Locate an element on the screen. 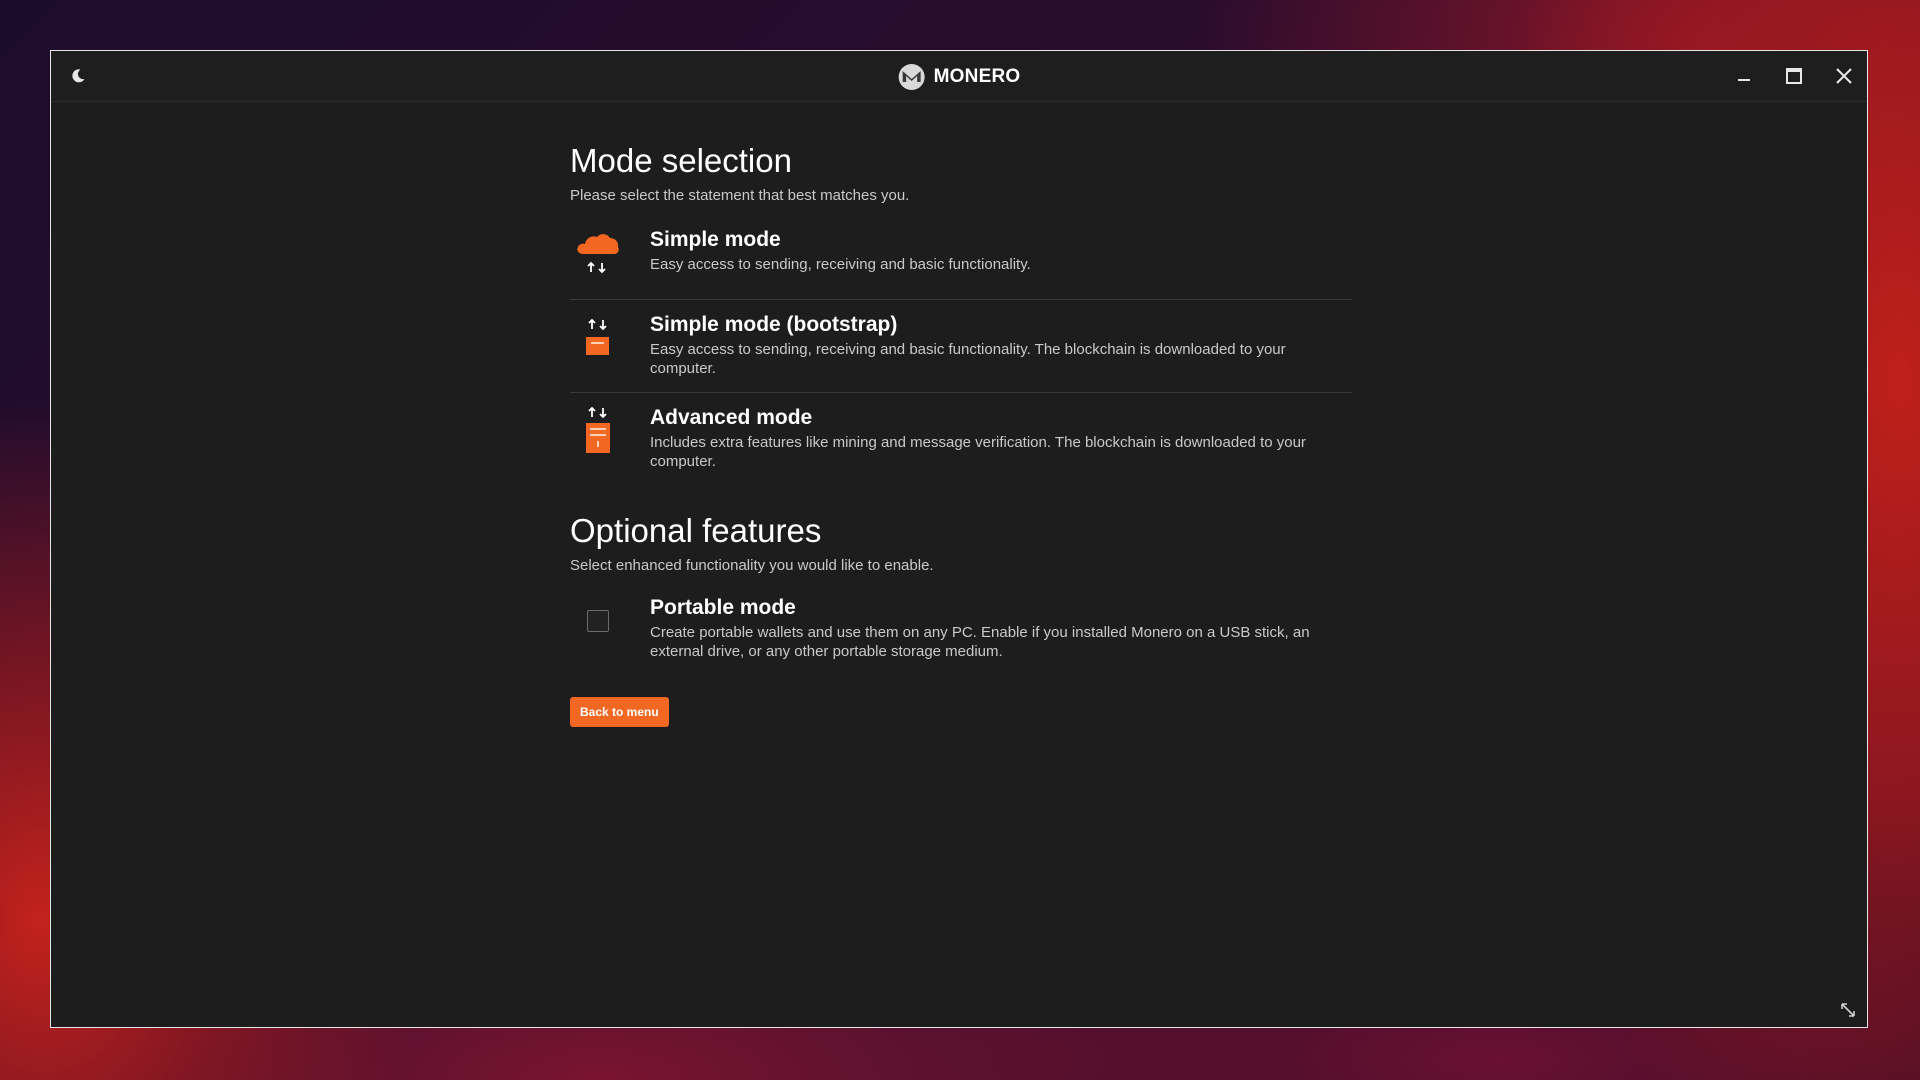 Image resolution: width=1920 pixels, height=1080 pixels. minimize-icon is located at coordinates (1744, 80).